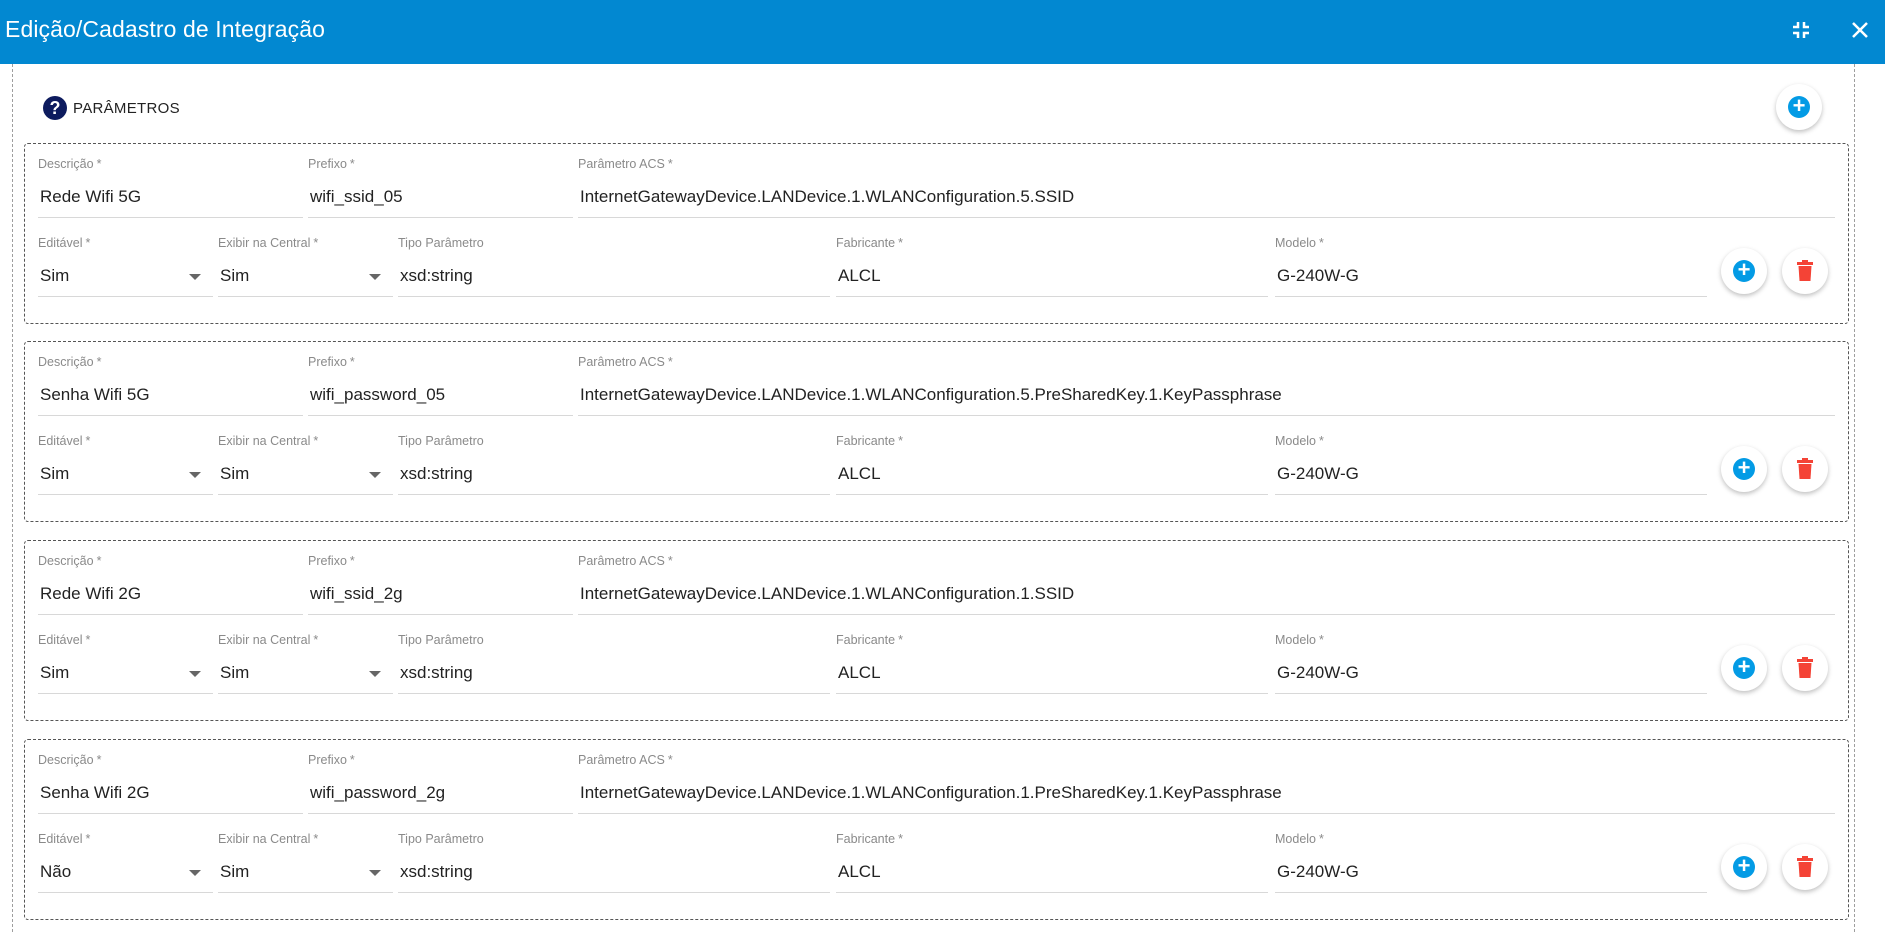 The width and height of the screenshot is (1885, 932). What do you see at coordinates (356, 594) in the screenshot?
I see `field-value: wifi_ssid_2g` at bounding box center [356, 594].